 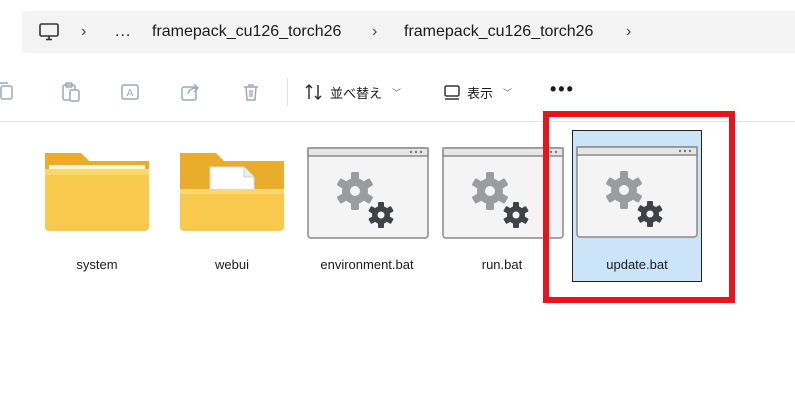 I want to click on svg-text: A, so click(x=130, y=93).